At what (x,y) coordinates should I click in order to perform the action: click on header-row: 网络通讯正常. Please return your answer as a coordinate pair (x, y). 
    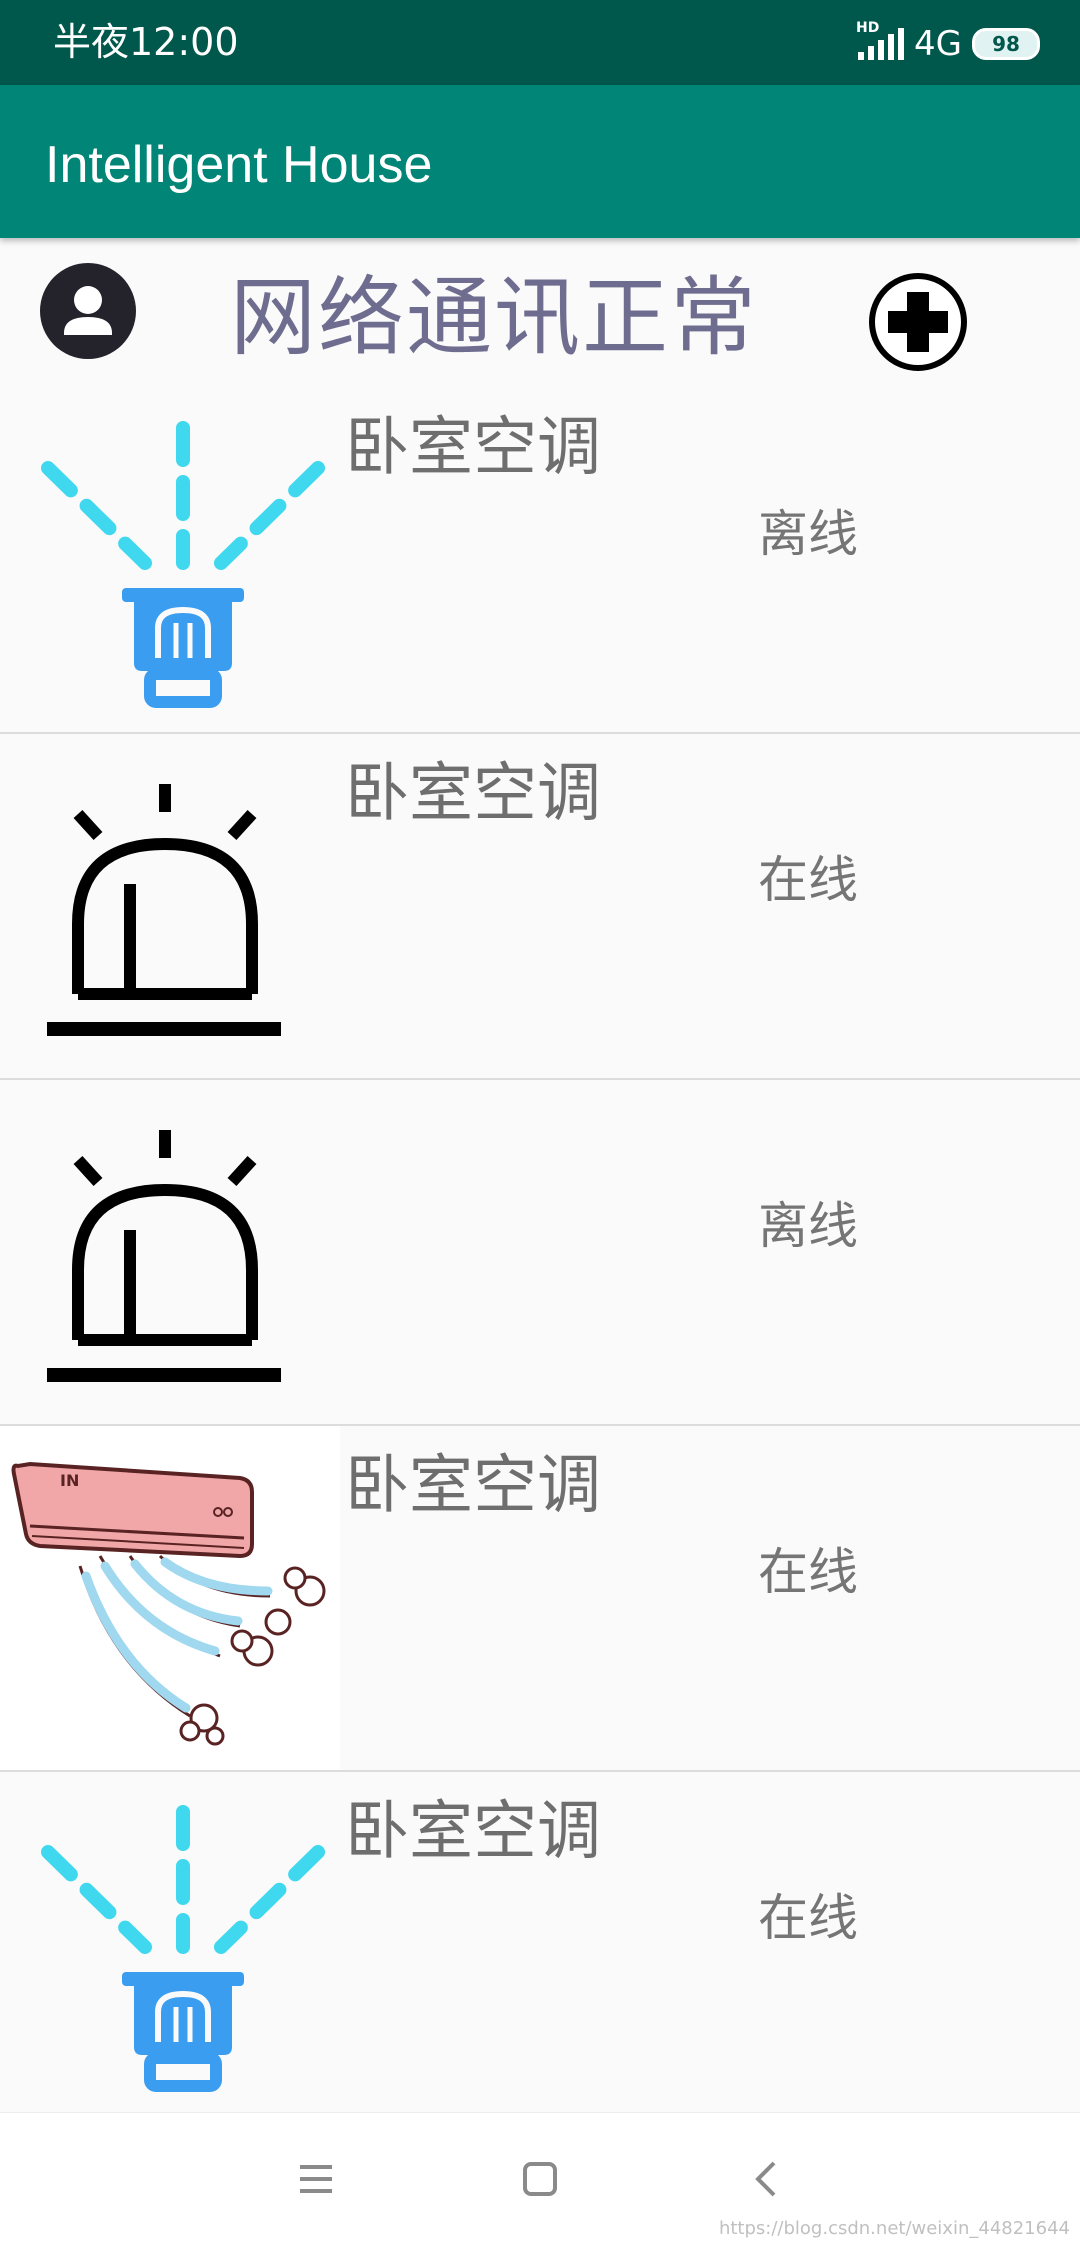
    Looking at the image, I should click on (540, 313).